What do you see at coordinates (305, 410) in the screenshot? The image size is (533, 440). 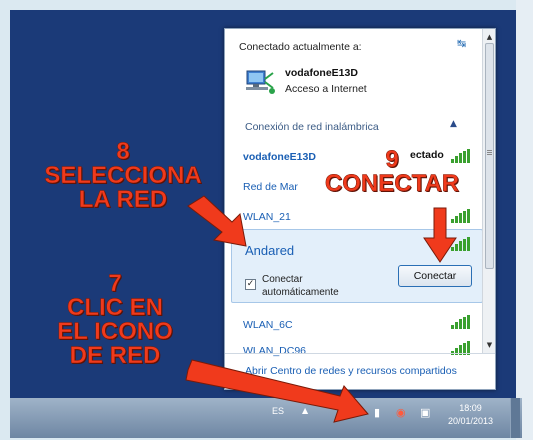 I see `show-hidden-icons-icon: ▲` at bounding box center [305, 410].